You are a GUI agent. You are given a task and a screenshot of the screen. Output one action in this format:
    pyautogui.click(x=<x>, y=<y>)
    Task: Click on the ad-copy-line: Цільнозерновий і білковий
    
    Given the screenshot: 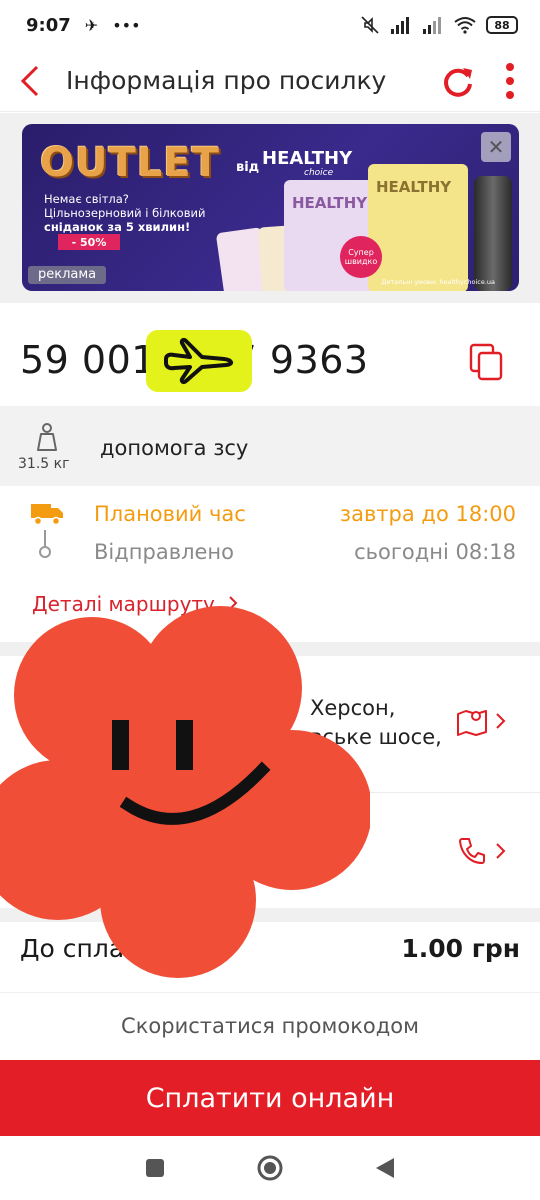 What is the action you would take?
    pyautogui.click(x=125, y=213)
    